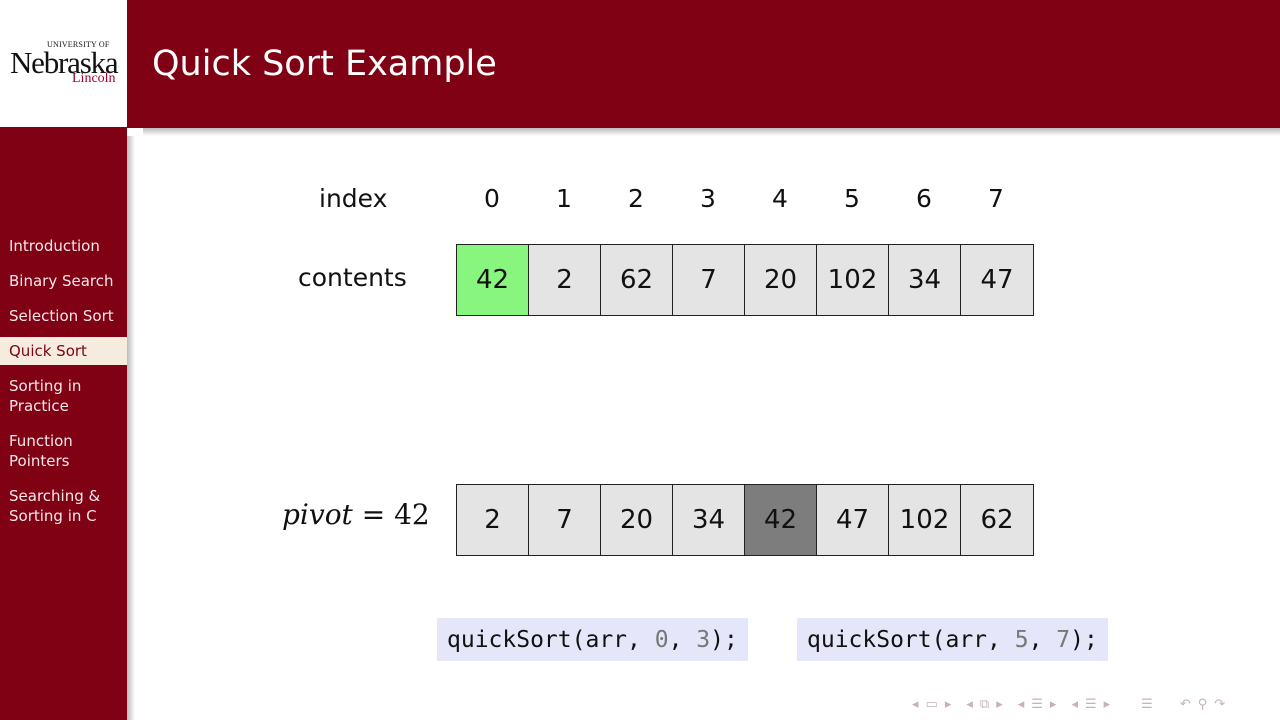  What do you see at coordinates (781, 280) in the screenshot?
I see `contents-cell: 20` at bounding box center [781, 280].